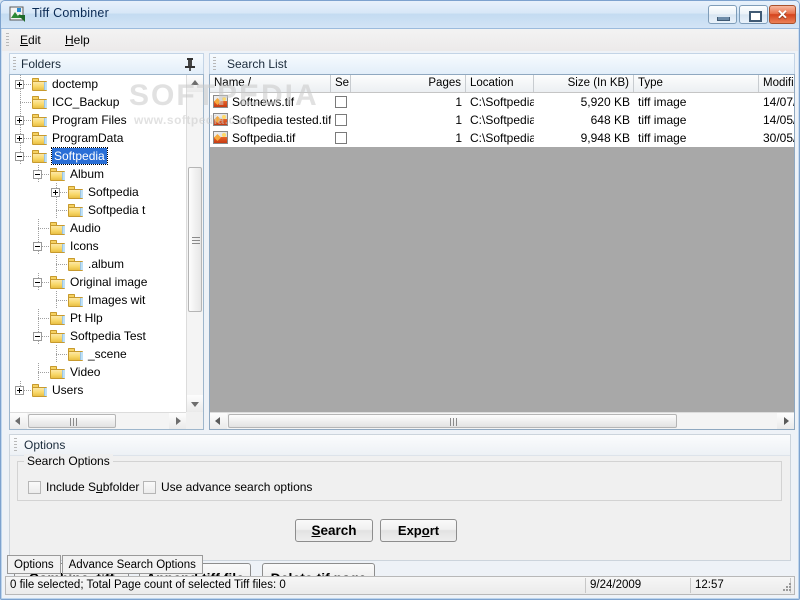 This screenshot has width=800, height=600. Describe the element at coordinates (584, 83) in the screenshot. I see `column-header-size-in-kb: Size (In KB)` at that location.